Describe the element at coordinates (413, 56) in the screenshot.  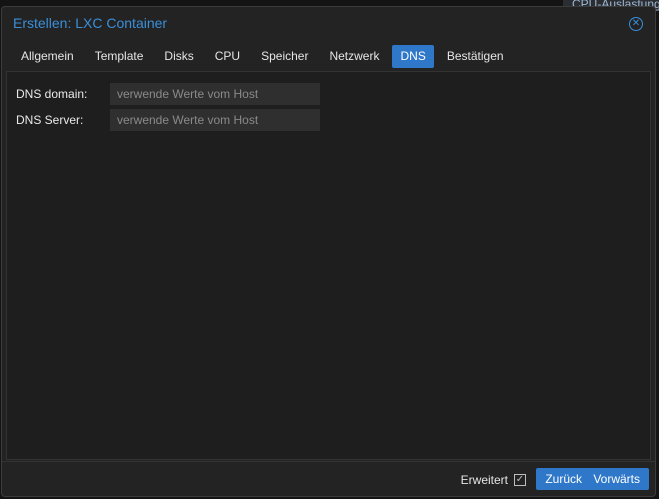
I see `tab-dns: DNS` at that location.